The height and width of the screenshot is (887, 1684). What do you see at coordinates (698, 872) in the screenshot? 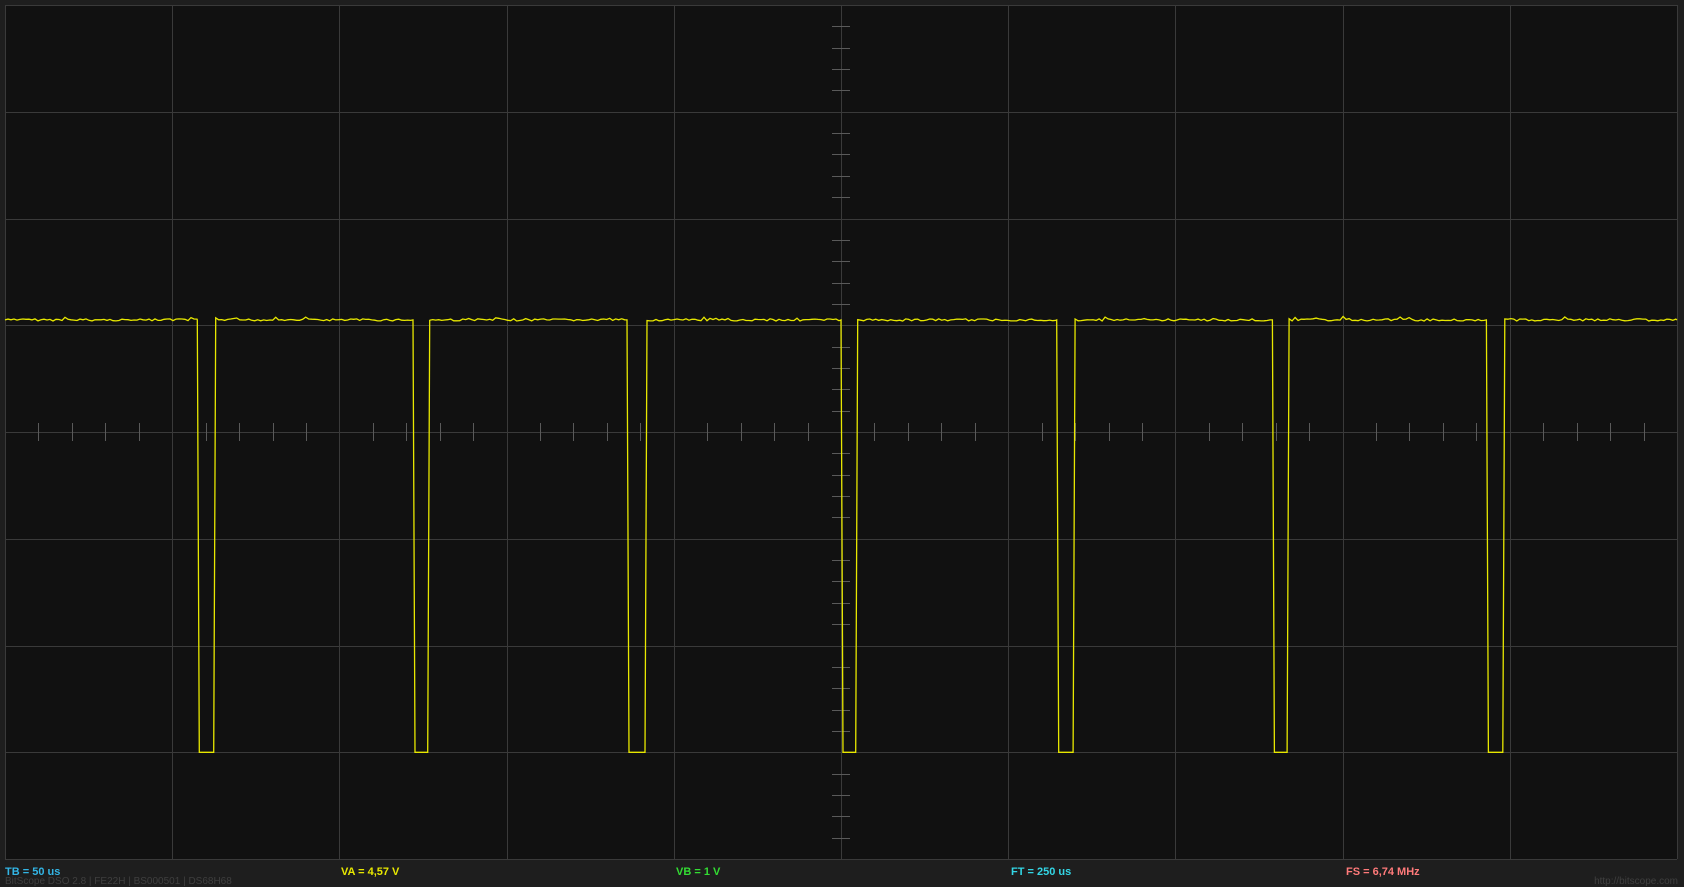
I see `channel-b-volts-readout: VB = 1 V` at bounding box center [698, 872].